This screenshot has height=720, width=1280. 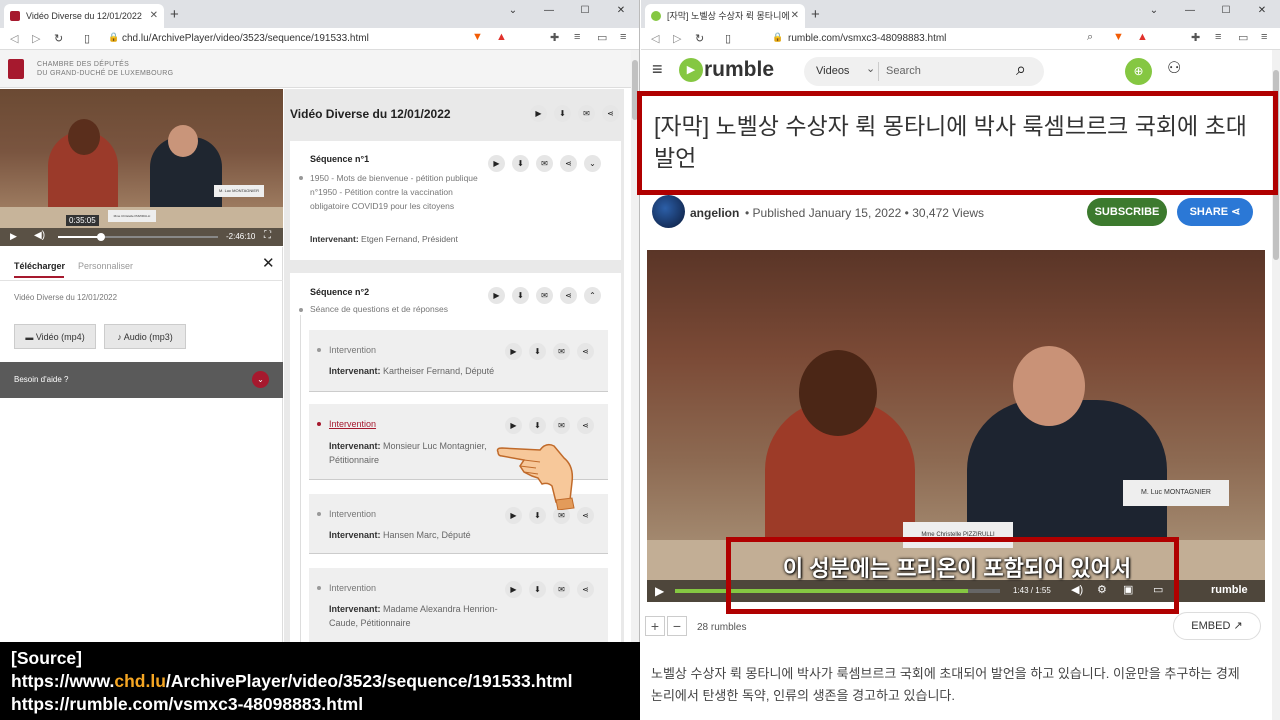 What do you see at coordinates (39, 266) in the screenshot?
I see `tab-telecharger: Télécharger` at bounding box center [39, 266].